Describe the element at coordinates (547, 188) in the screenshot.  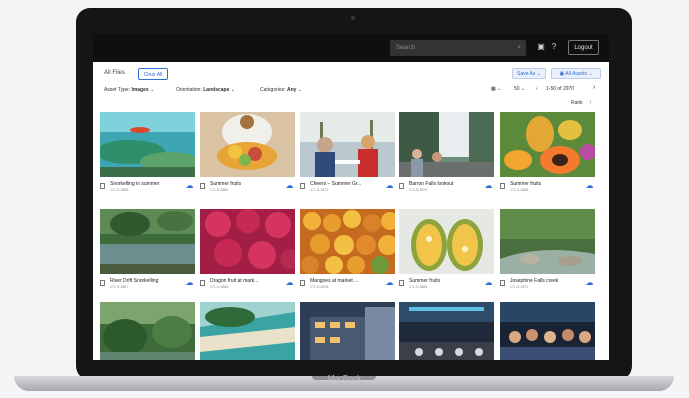
I see `asset-meta: Summer fruits 171-S-3888 ☁` at that location.